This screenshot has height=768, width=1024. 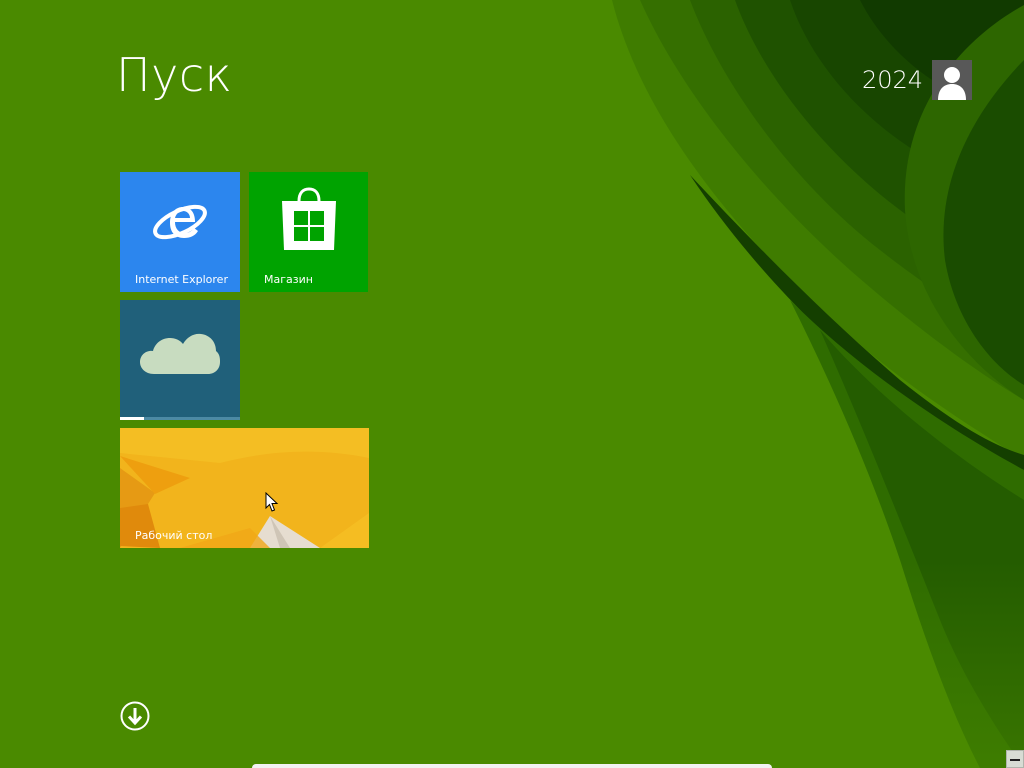 I want to click on tile-internet-explorer: Internet Explorer, so click(x=180, y=232).